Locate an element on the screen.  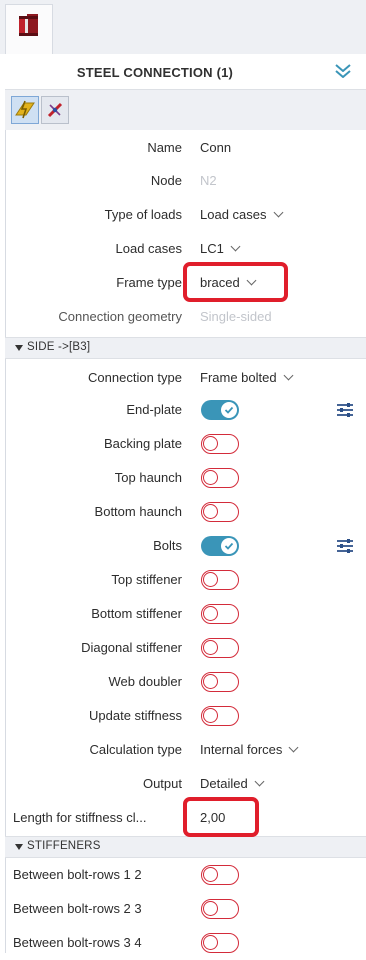
top-stiffener-row: Top stiffener is located at coordinates (185, 580).